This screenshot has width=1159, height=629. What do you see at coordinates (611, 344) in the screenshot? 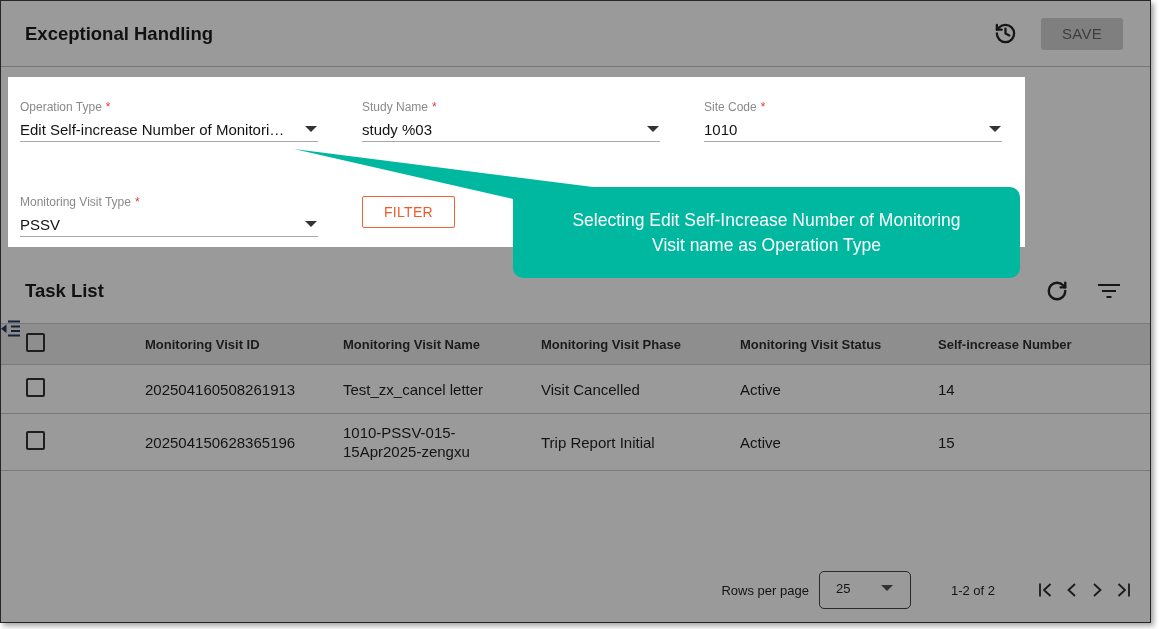
I see `column-header: Monitoring Visit Phase` at bounding box center [611, 344].